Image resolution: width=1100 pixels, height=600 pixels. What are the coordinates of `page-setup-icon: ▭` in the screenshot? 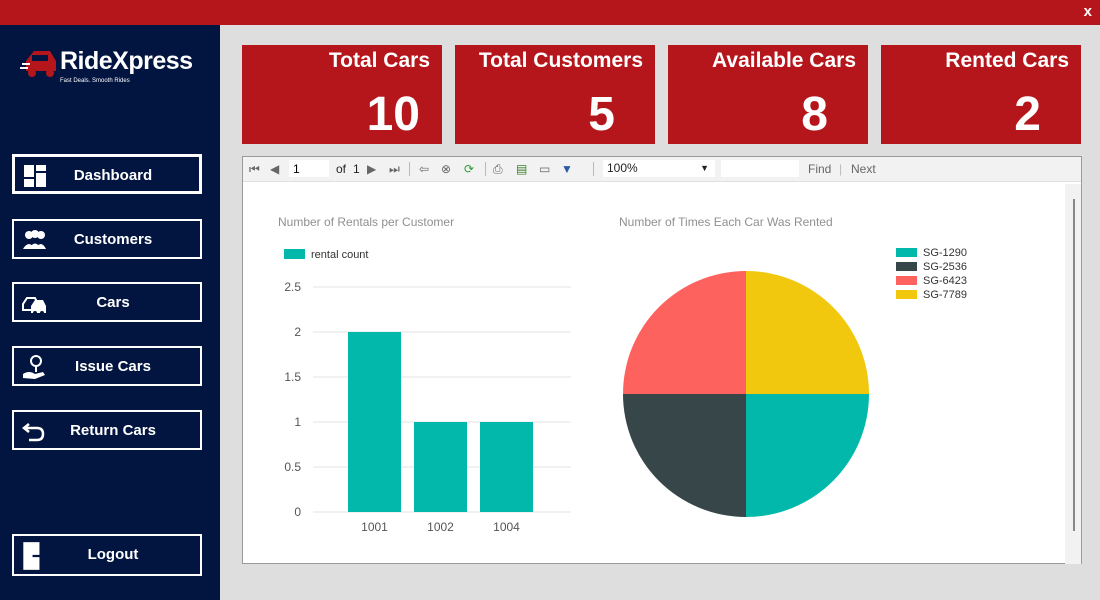 It's located at (544, 169).